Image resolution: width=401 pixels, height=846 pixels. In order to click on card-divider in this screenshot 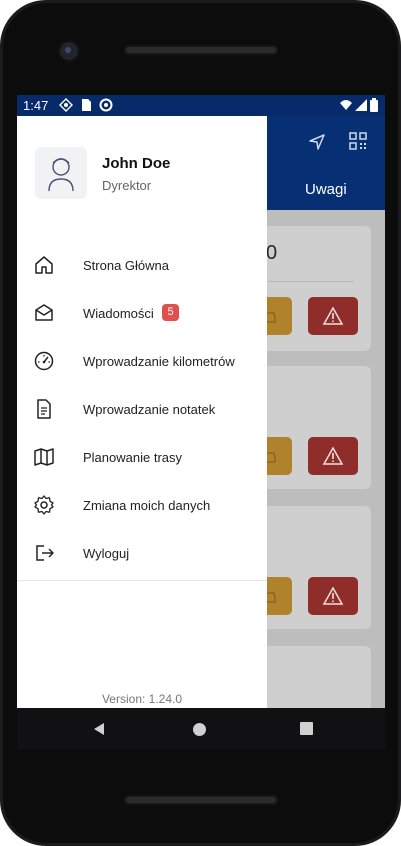, I will do `click(310, 281)`.